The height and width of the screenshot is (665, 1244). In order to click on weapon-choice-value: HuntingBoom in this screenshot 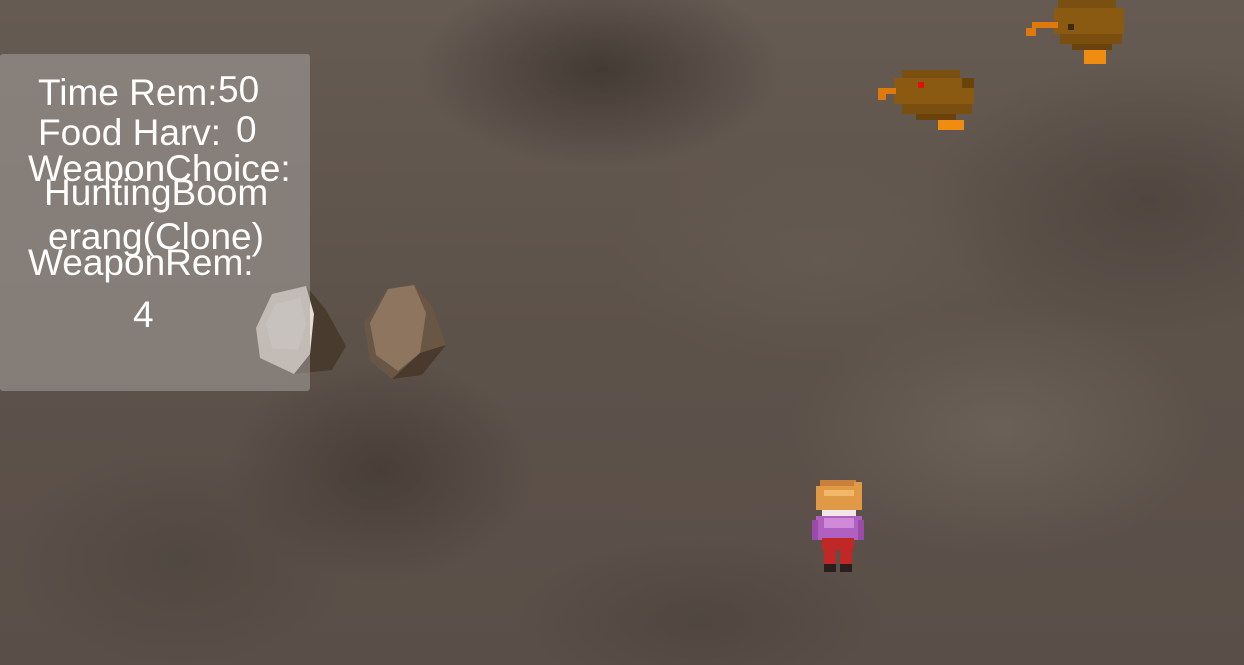, I will do `click(156, 192)`.